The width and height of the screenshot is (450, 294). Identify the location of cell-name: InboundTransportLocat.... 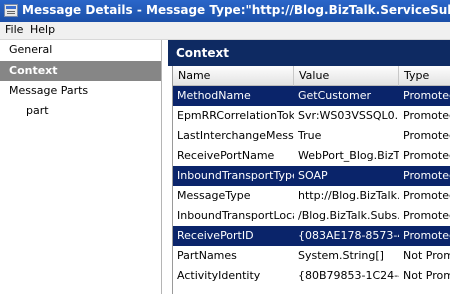
(235, 215).